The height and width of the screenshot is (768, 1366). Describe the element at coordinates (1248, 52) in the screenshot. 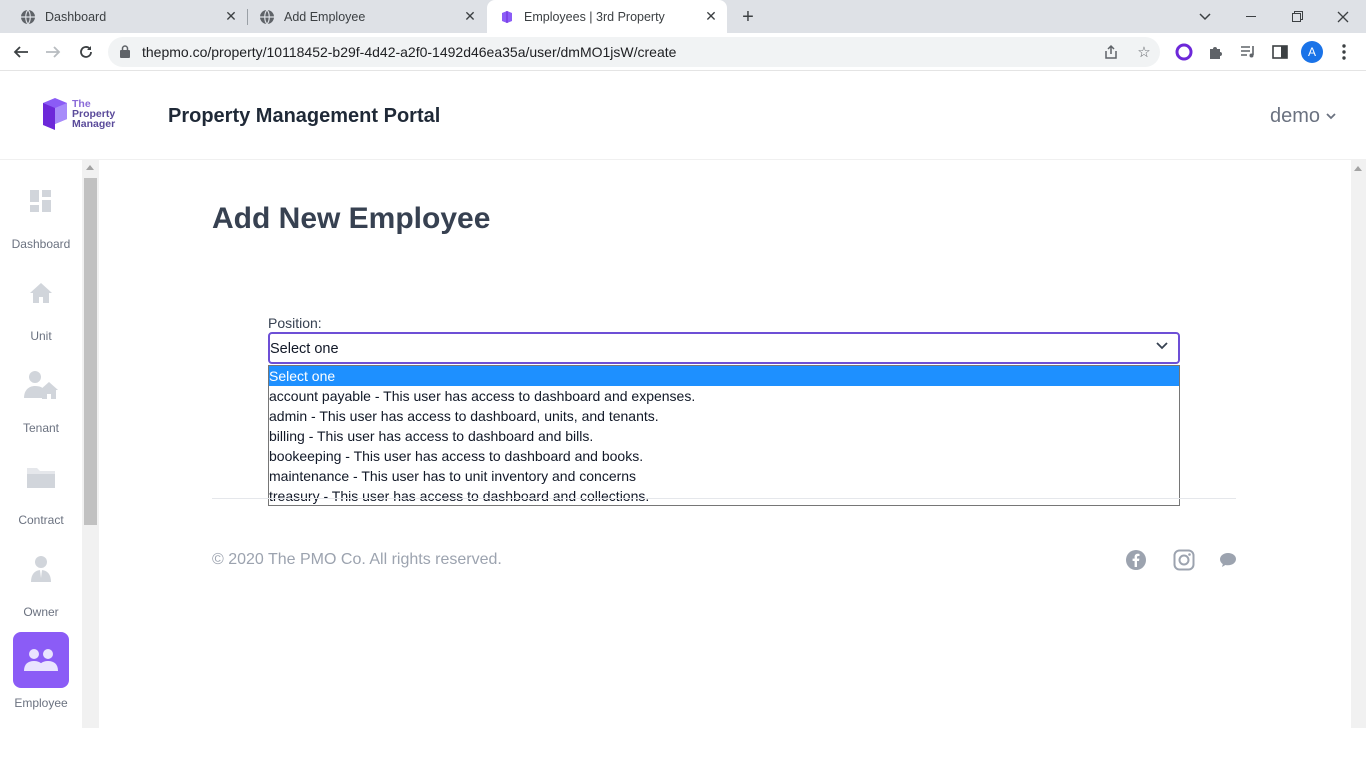

I see `media-queue-icon` at that location.